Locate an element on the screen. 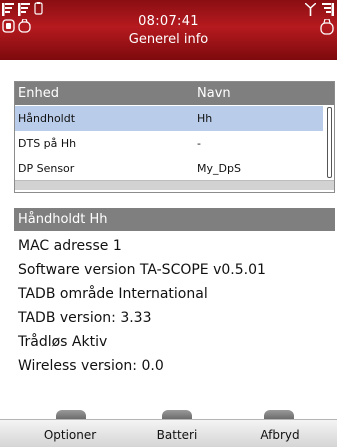 The height and width of the screenshot is (447, 337). status-header: 08:07:41 Generel info is located at coordinates (168, 30).